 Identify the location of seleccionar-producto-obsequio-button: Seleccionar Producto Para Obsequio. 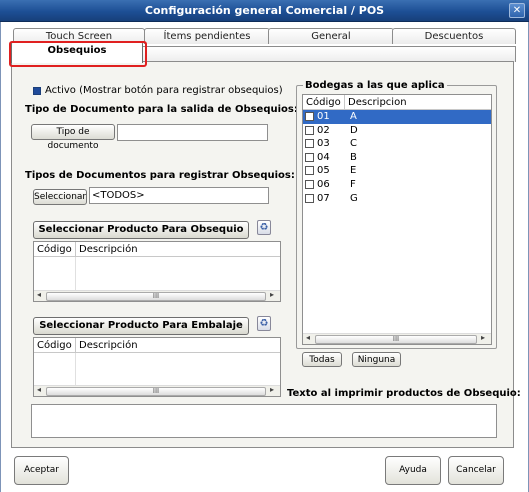
(141, 230).